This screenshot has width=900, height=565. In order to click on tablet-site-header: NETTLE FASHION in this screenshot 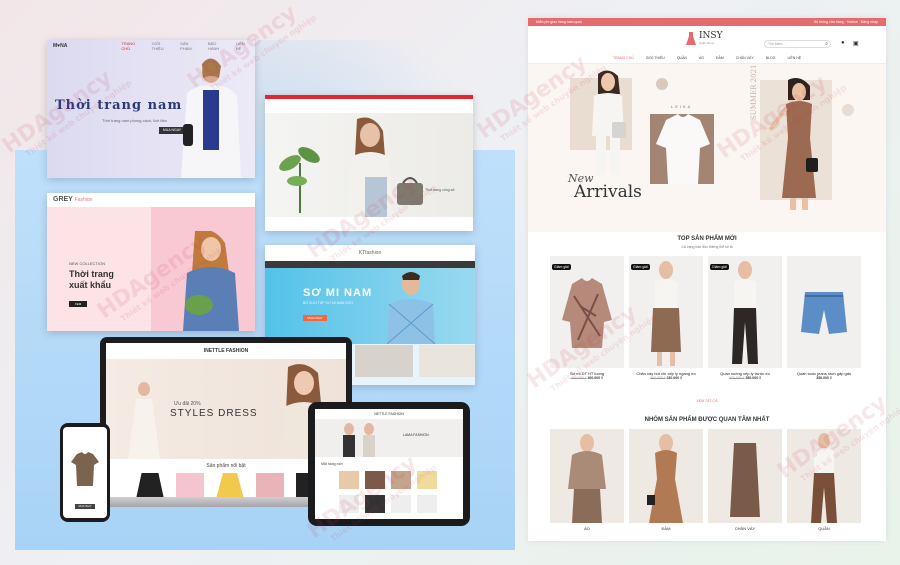, I will do `click(389, 414)`.